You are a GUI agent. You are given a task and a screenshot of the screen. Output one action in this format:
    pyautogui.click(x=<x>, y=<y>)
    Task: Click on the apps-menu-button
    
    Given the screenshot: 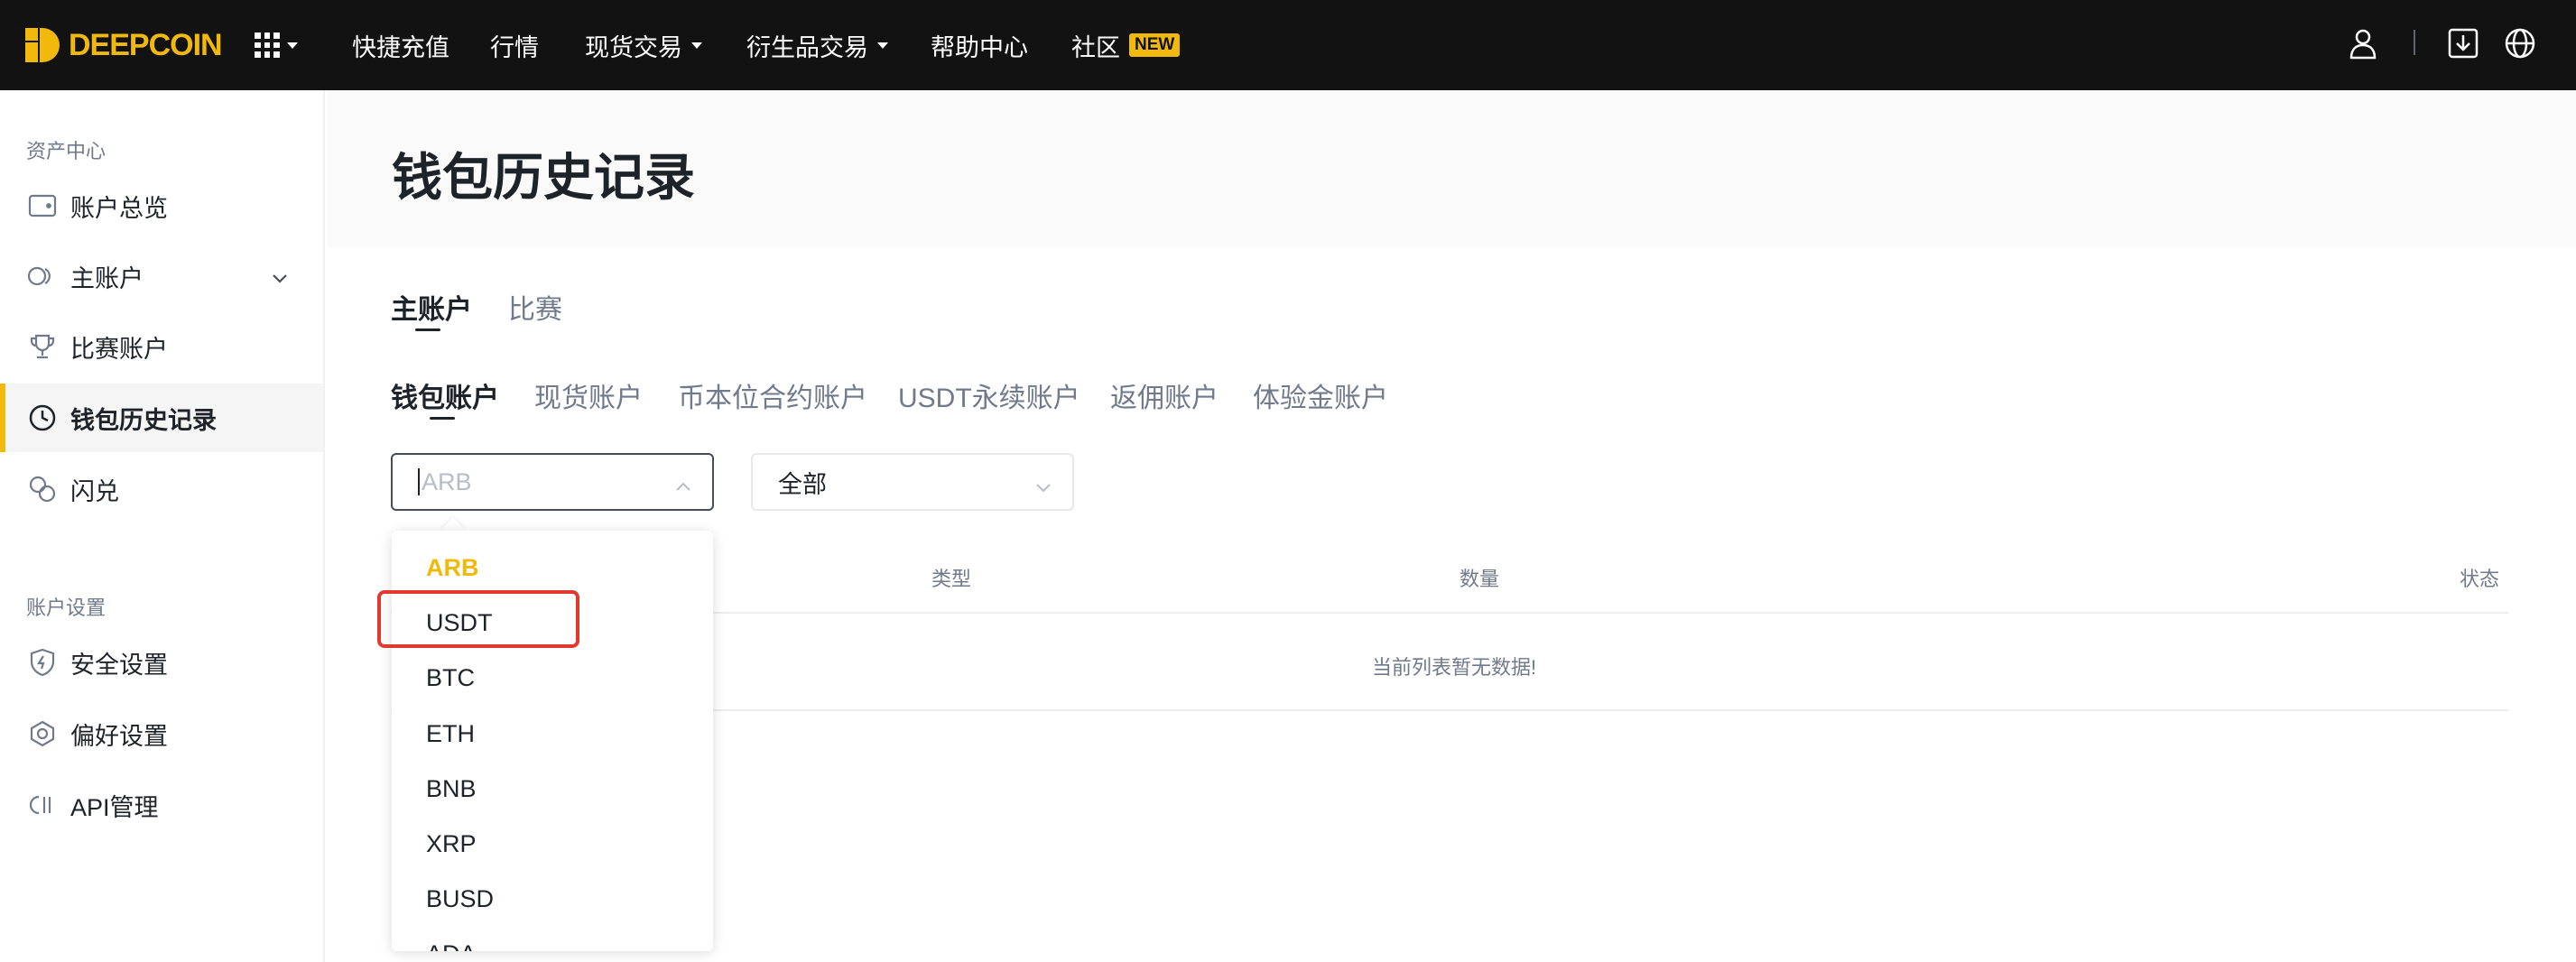 What is the action you would take?
    pyautogui.click(x=276, y=45)
    